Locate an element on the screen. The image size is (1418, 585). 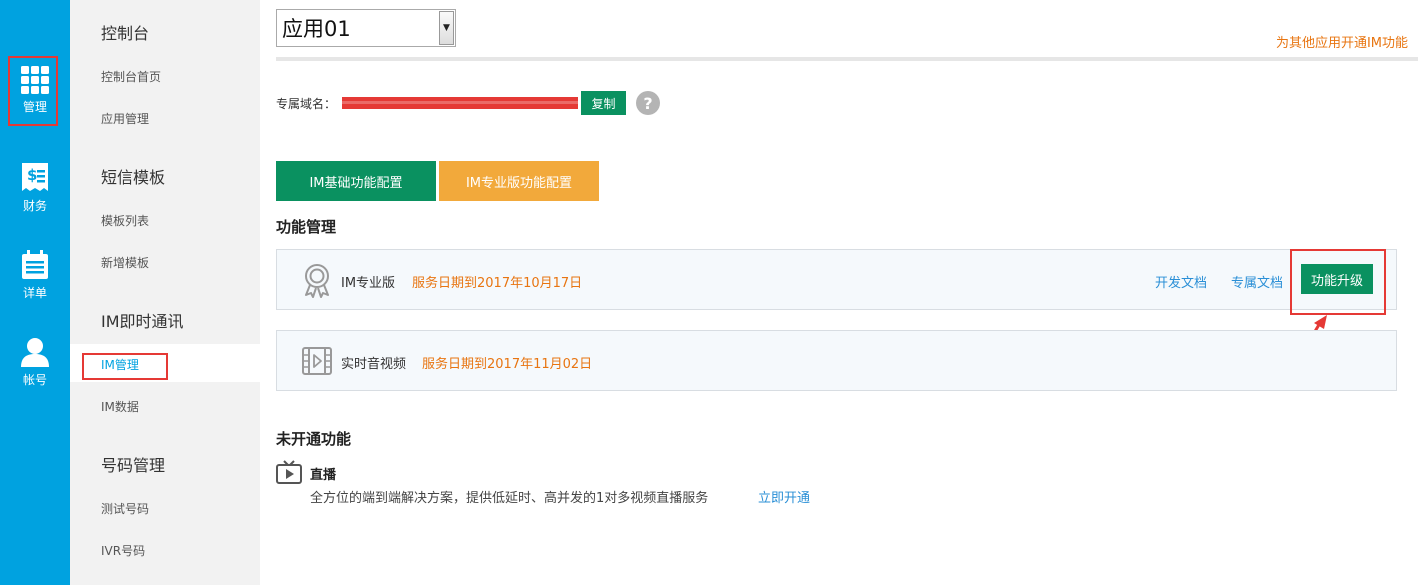
help-icon: ? is located at coordinates (648, 103).